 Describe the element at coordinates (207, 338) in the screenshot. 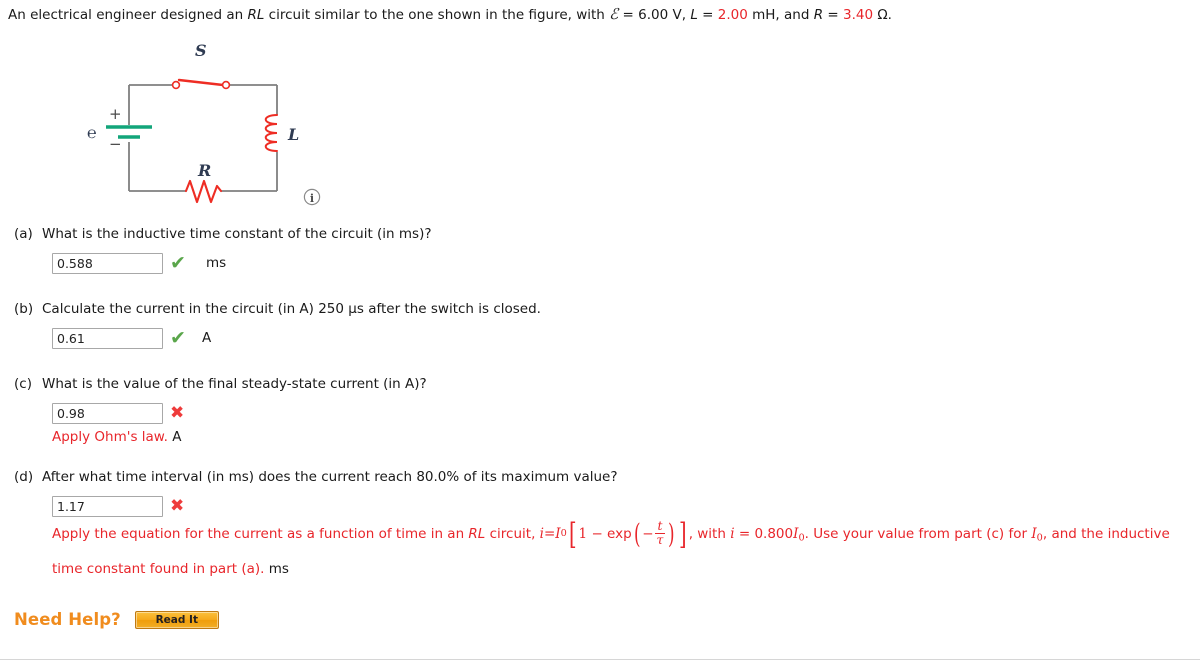

I see `part-b-unit: A` at that location.